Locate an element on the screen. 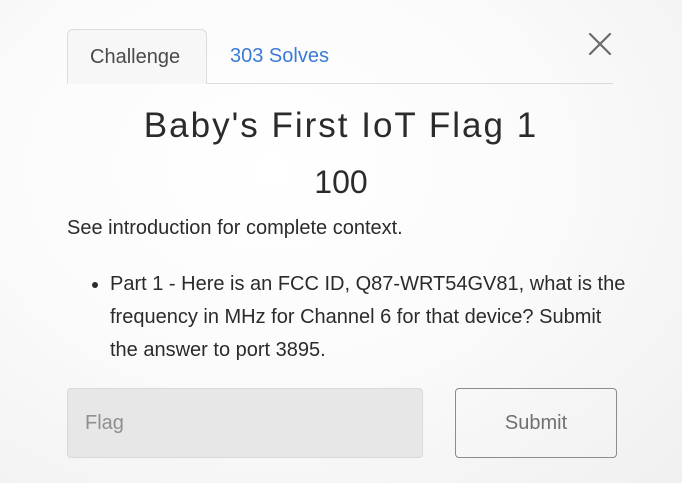 The width and height of the screenshot is (682, 483). tab-challenge: Challenge is located at coordinates (137, 56).